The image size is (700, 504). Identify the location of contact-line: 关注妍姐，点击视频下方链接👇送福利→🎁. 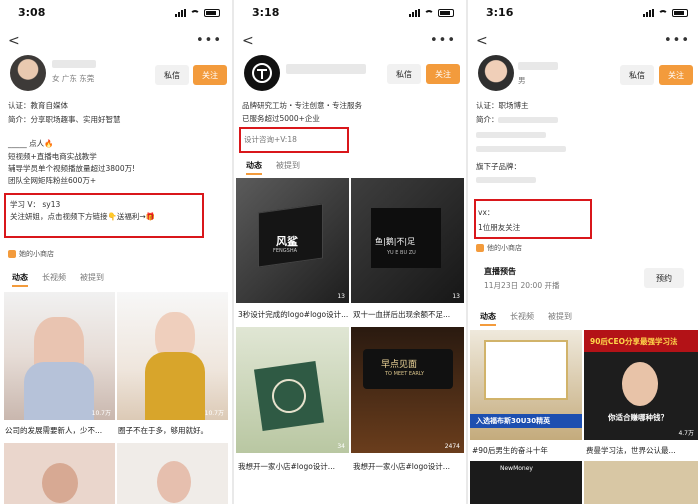
(82, 216).